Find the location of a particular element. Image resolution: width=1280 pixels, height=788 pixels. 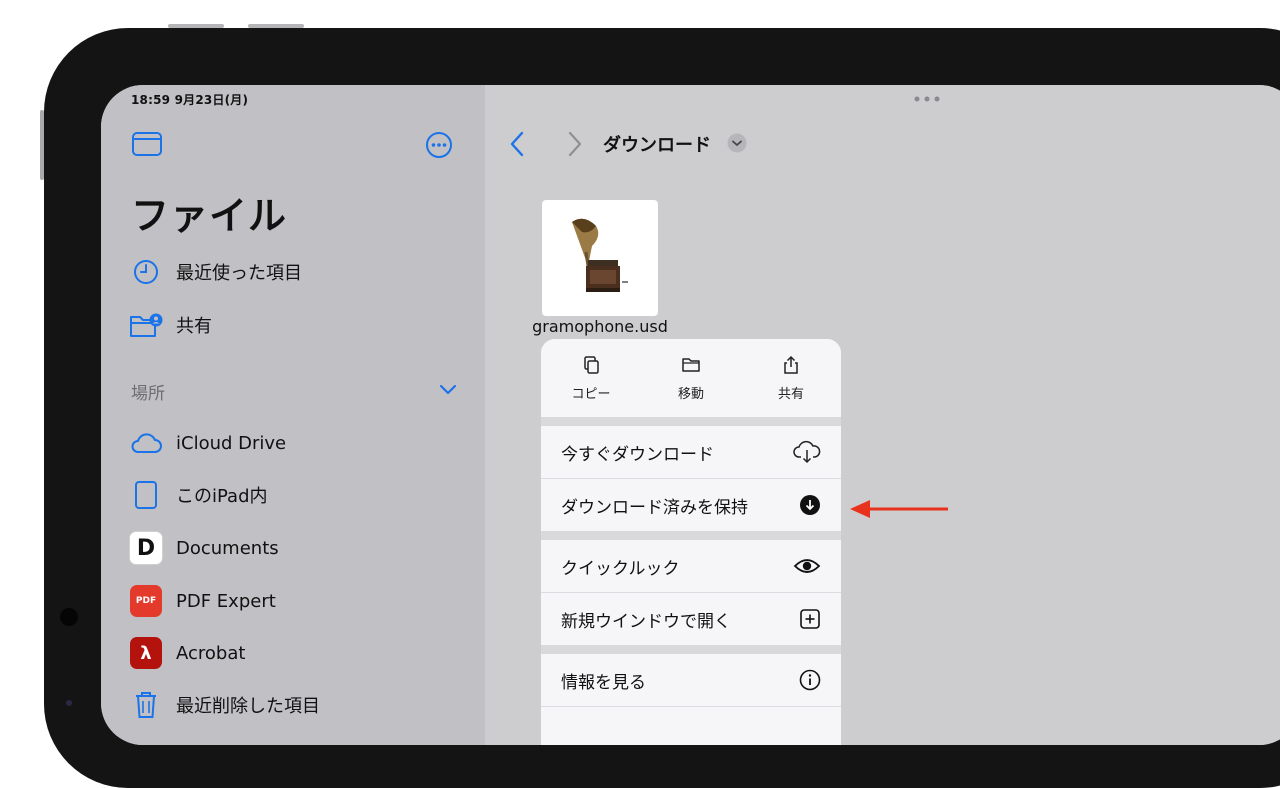

menu-item-open-new-window: 新規ウインドウで開く is located at coordinates (691, 619).